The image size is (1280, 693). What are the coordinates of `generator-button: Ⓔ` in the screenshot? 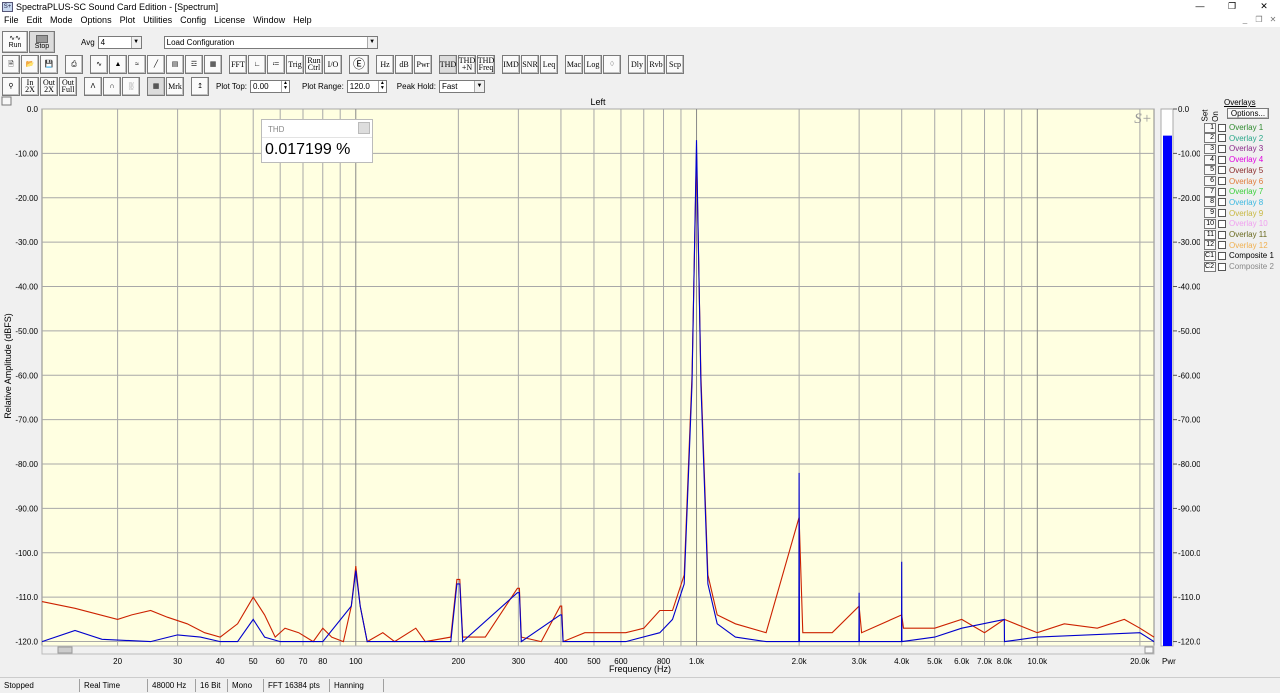 It's located at (359, 64).